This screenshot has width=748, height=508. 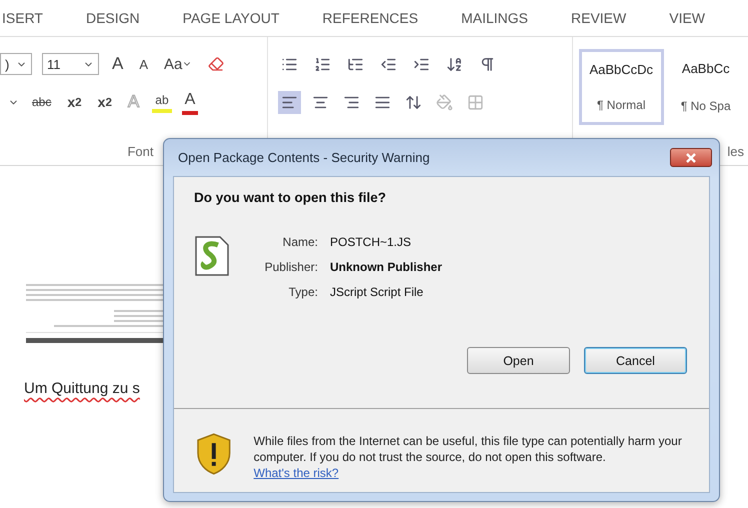 I want to click on field-label: Publisher:, so click(x=291, y=267).